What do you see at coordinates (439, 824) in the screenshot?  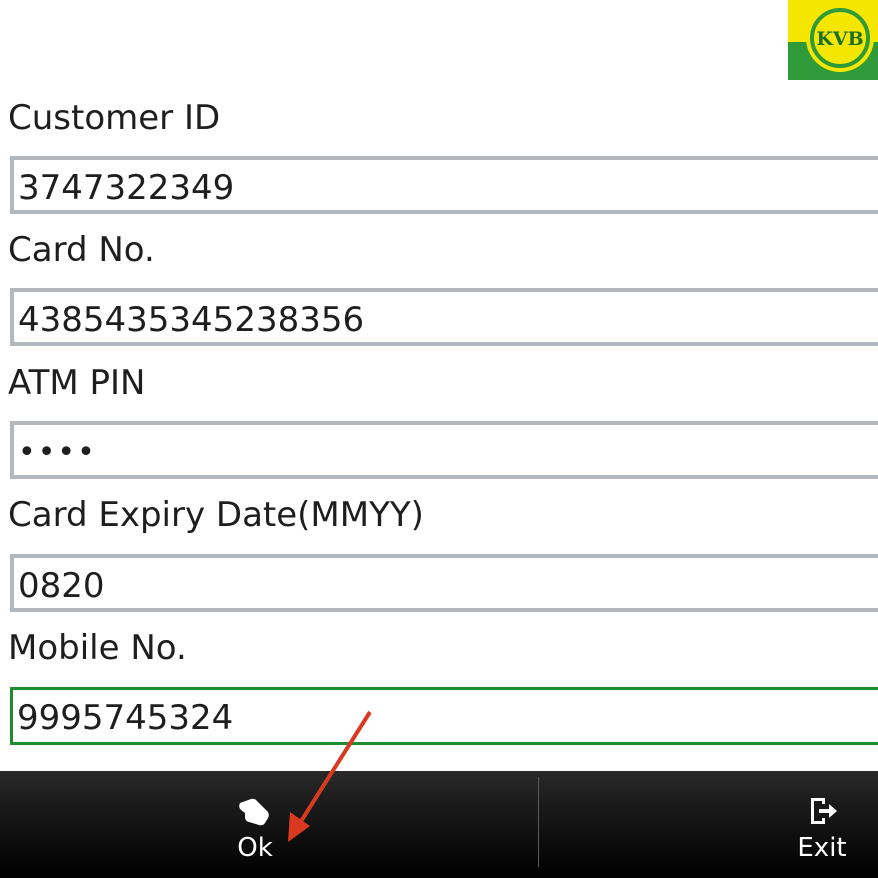 I see `bottom-action-bar: Ok Exit` at bounding box center [439, 824].